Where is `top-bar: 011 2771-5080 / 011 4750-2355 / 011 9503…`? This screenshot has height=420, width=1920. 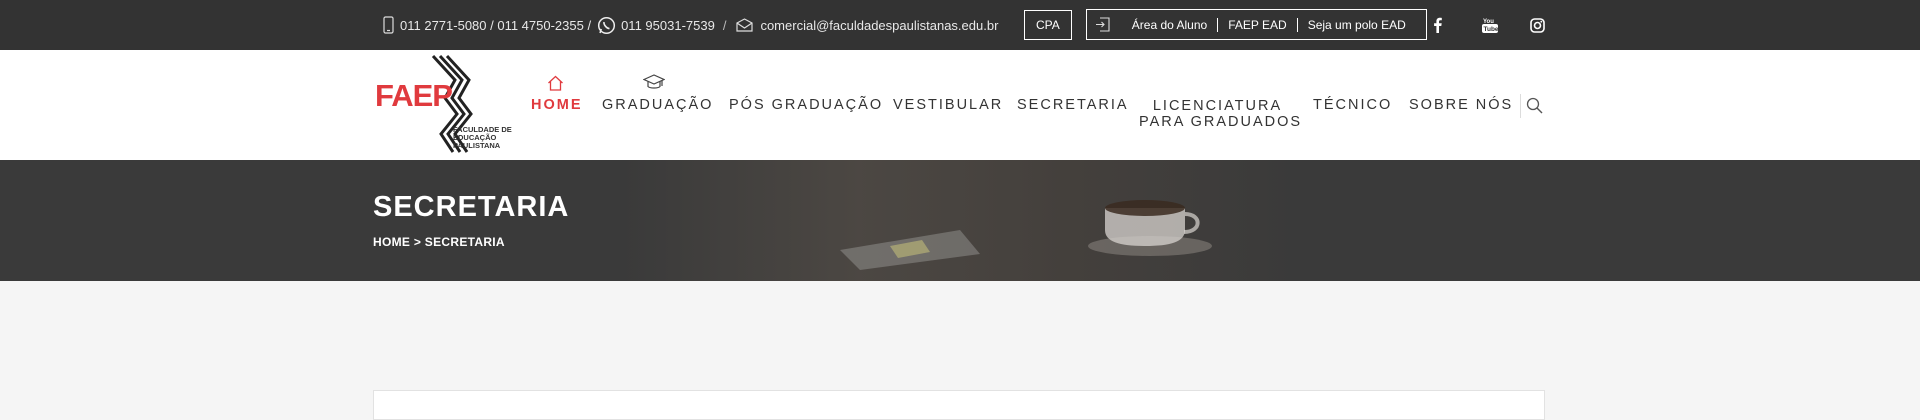
top-bar: 011 2771-5080 / 011 4750-2355 / 011 9503… is located at coordinates (960, 25).